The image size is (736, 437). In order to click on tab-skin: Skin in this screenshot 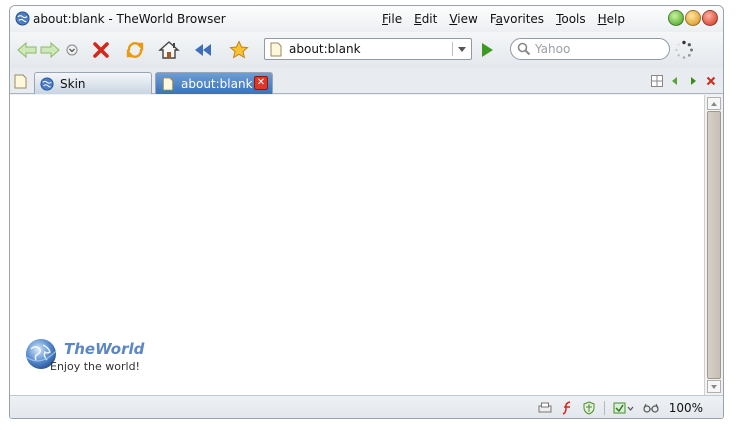, I will do `click(93, 83)`.